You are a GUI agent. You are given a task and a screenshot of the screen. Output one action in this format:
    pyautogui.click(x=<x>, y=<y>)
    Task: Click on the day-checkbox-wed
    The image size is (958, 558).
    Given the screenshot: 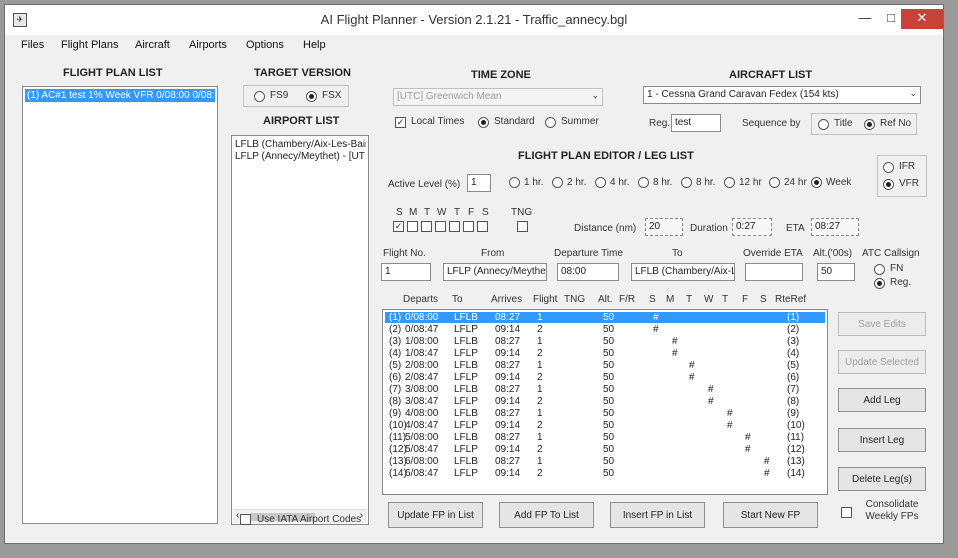 What is the action you would take?
    pyautogui.click(x=440, y=226)
    